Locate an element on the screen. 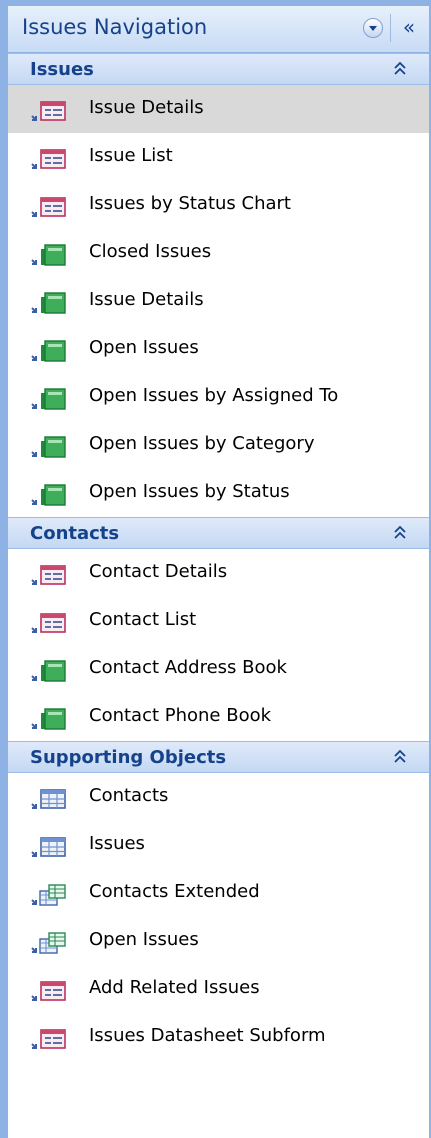 The width and height of the screenshot is (431, 1138). nav-item-add-related-issues: Add Related Issues is located at coordinates (218, 989).